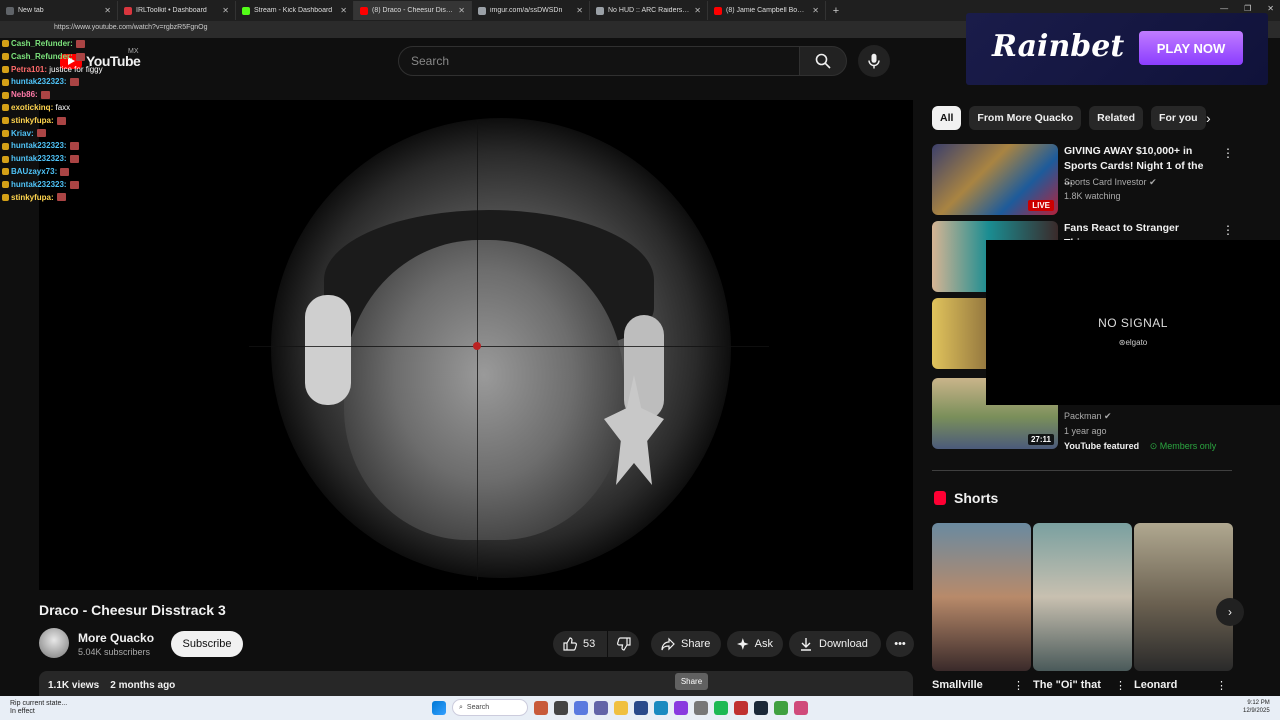 Image resolution: width=1280 pixels, height=720 pixels. I want to click on ask-button: Ask, so click(755, 644).